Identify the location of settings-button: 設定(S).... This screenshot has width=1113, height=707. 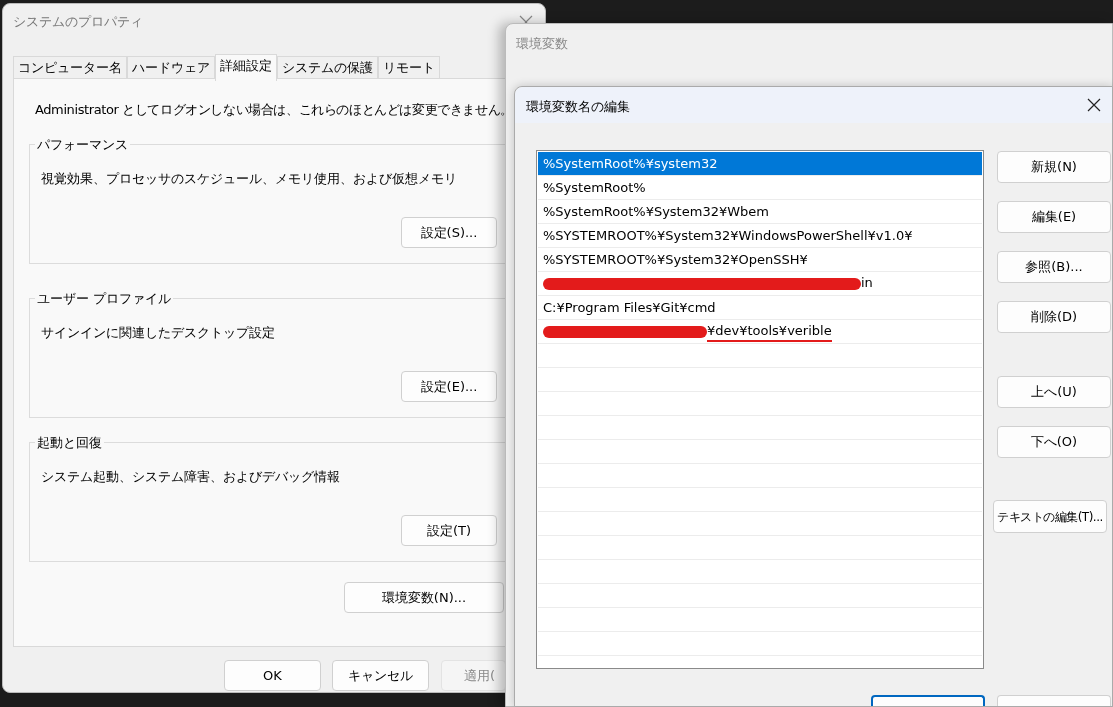
(449, 232).